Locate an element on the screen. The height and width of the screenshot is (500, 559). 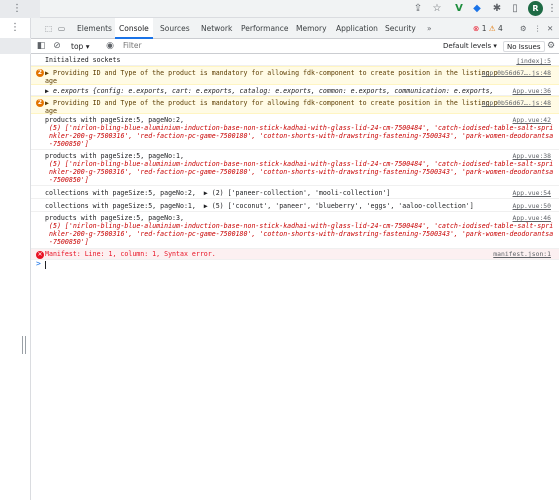
log-source-link: App.vue:50 is located at coordinates (532, 206).